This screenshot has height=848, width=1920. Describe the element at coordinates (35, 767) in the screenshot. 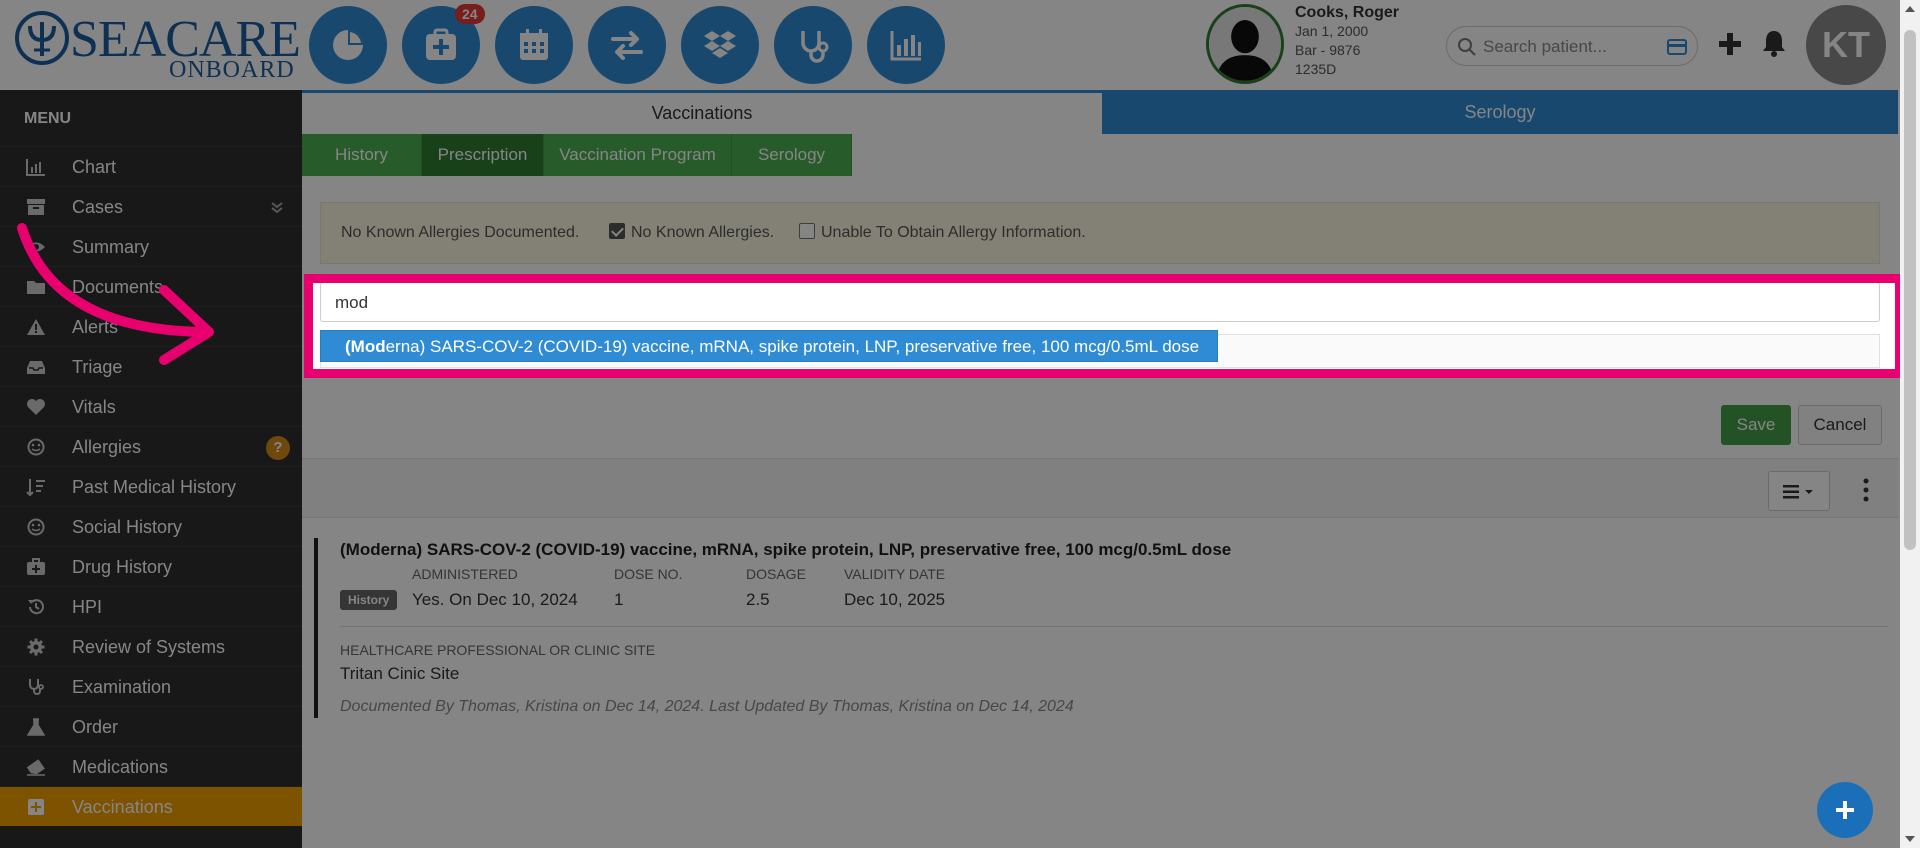

I see `eraser-icon` at that location.